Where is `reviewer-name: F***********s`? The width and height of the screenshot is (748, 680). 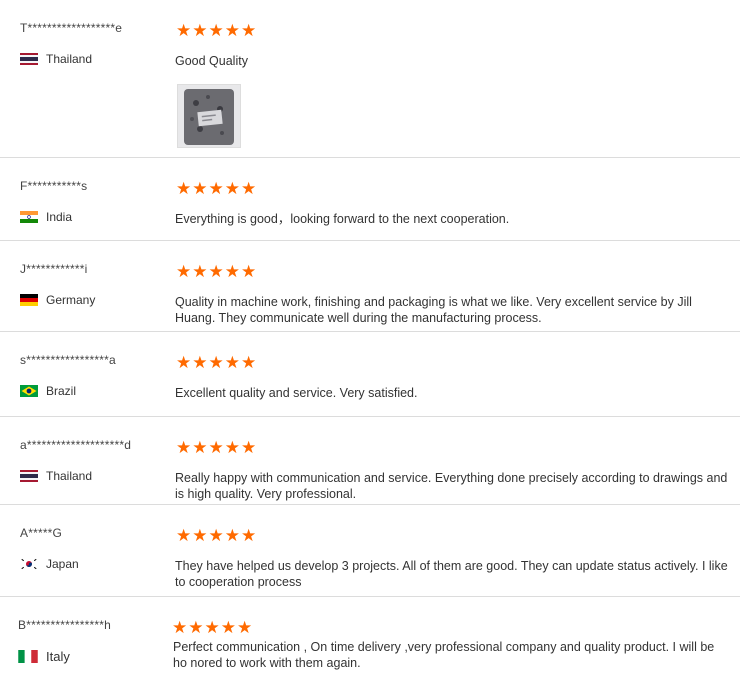 reviewer-name: F***********s is located at coordinates (54, 186).